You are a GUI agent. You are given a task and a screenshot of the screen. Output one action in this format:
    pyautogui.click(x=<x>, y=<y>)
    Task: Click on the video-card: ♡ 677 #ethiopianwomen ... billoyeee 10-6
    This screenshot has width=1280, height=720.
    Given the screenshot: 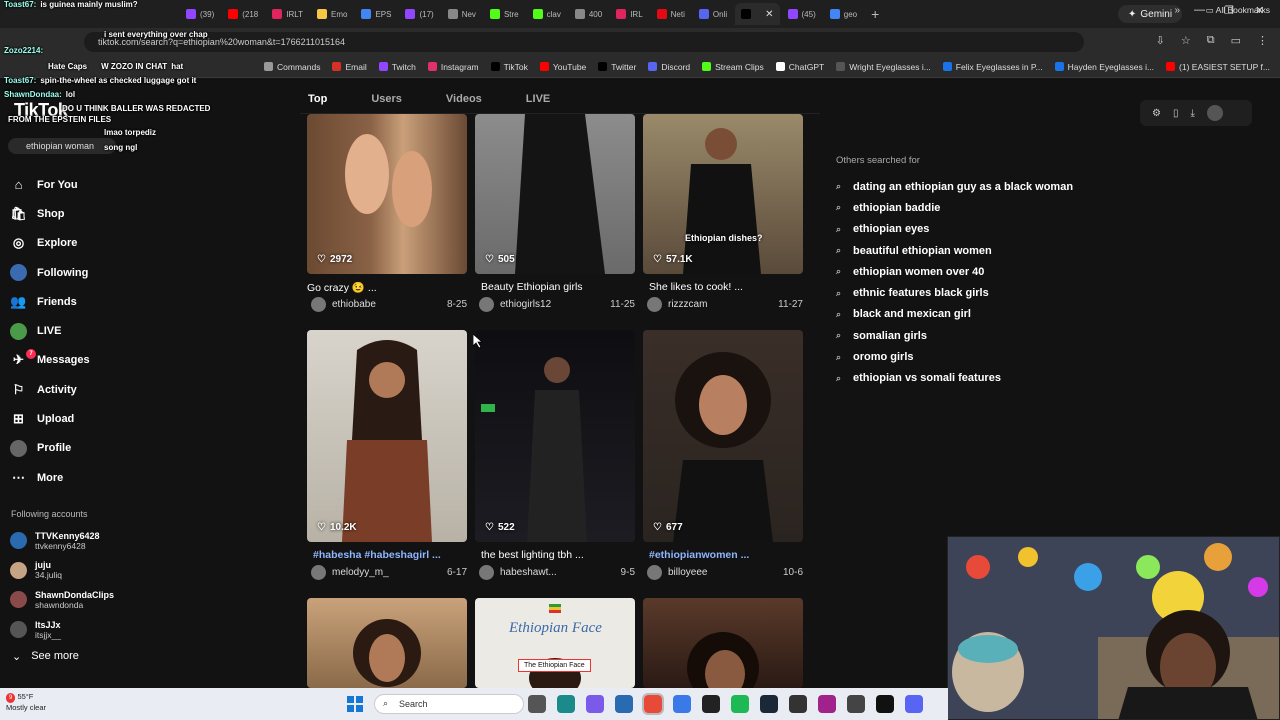 What is the action you would take?
    pyautogui.click(x=723, y=456)
    